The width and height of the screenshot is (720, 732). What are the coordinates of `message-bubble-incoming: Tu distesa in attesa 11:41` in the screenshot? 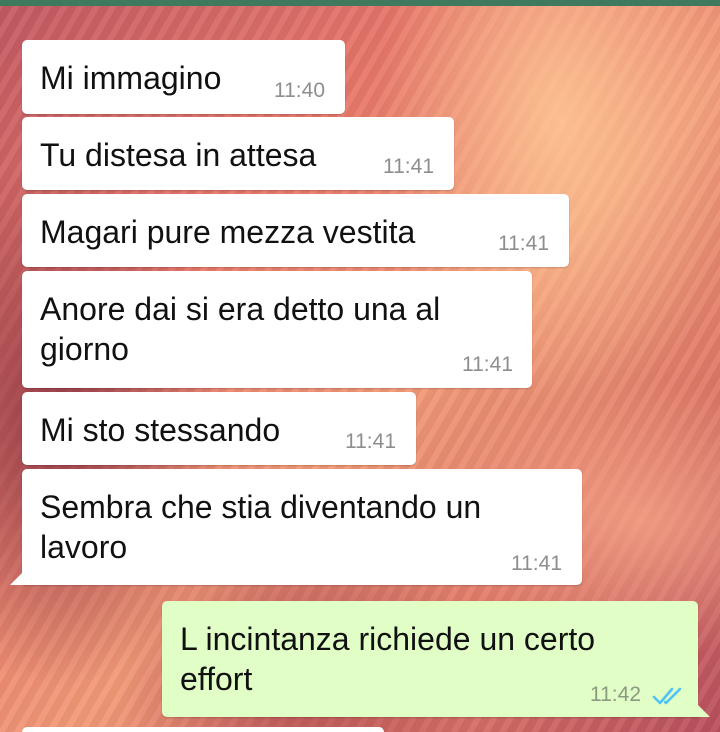 It's located at (238, 153).